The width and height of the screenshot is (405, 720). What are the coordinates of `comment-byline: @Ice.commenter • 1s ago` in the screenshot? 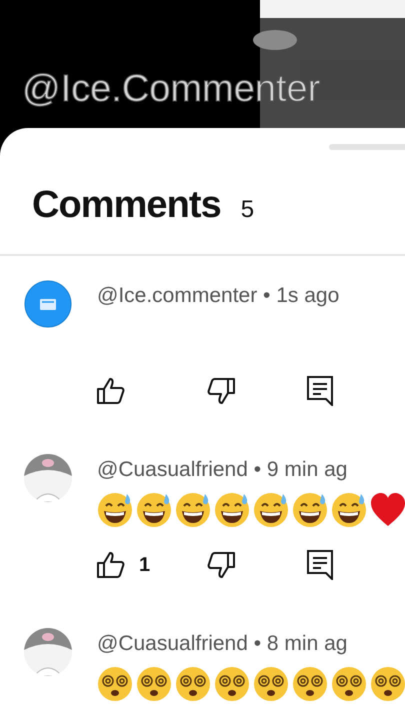 It's located at (218, 296).